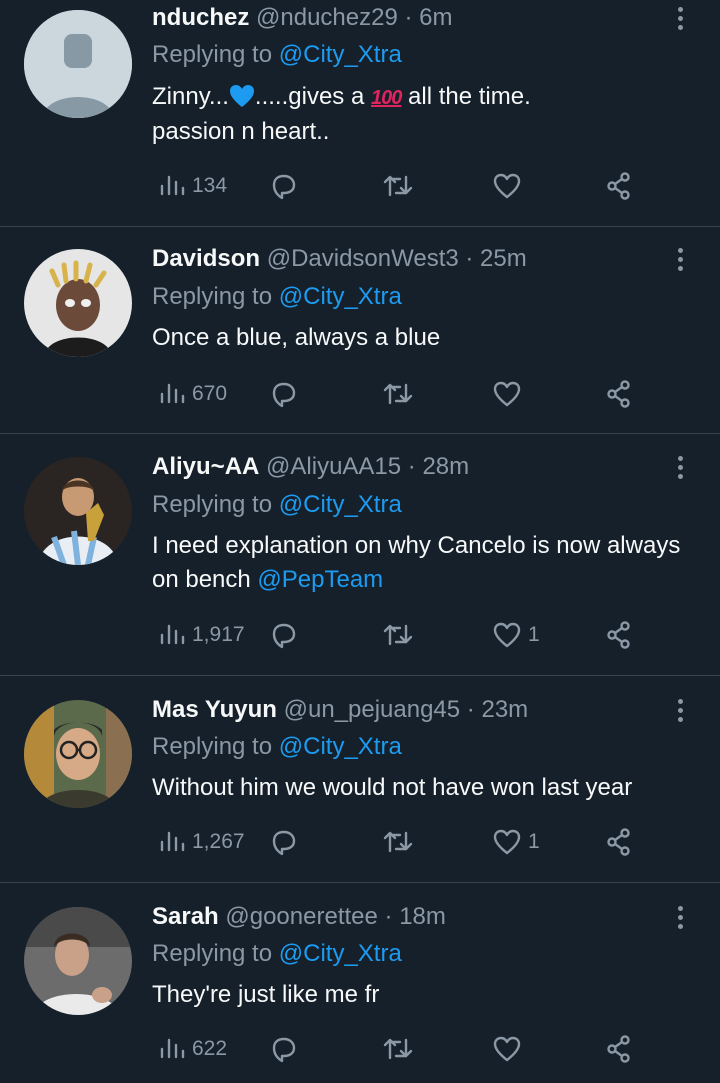  Describe the element at coordinates (192, 394) in the screenshot. I see `views-button: 670` at that location.